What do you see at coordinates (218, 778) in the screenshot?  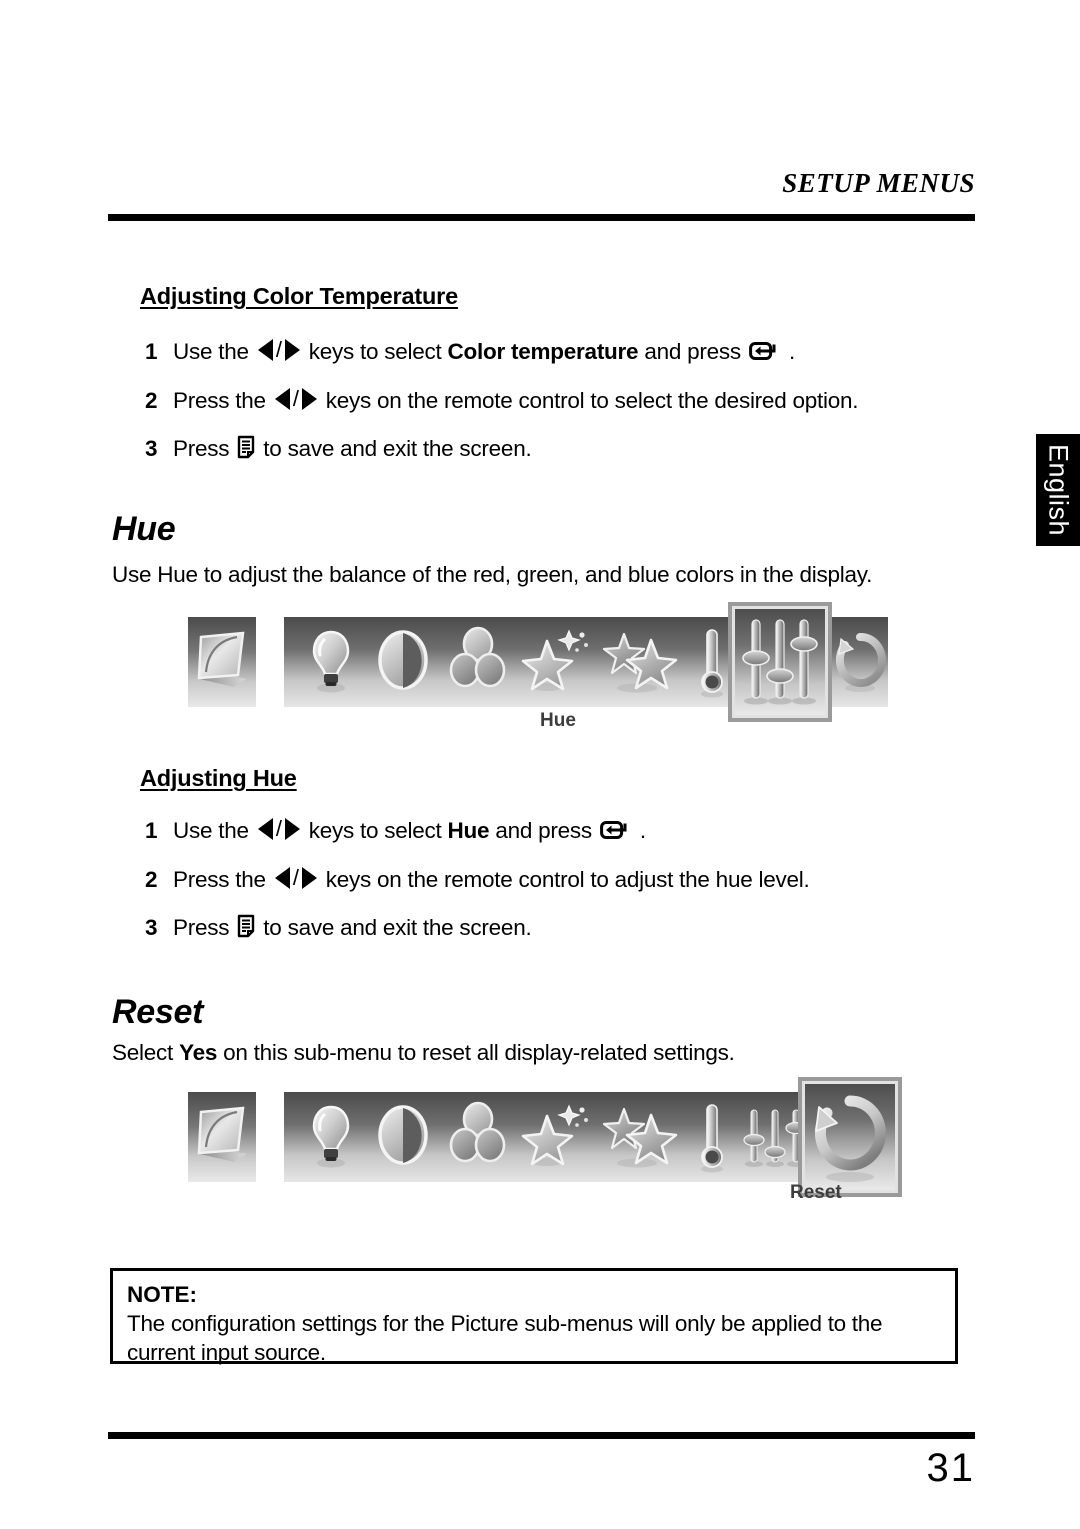 I see `heading-adjusting-hue: Adjusting Hue` at bounding box center [218, 778].